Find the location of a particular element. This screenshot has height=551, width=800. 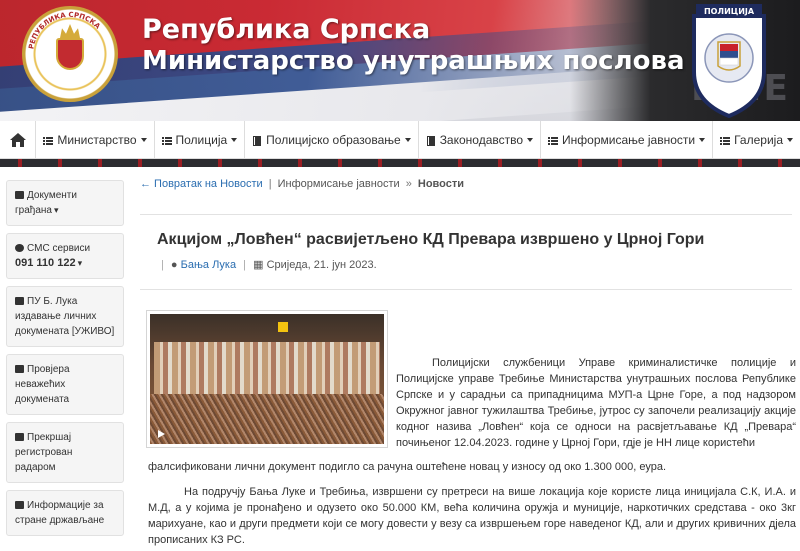

article-date: Сриједа, 21. јун 2023. is located at coordinates (321, 265).